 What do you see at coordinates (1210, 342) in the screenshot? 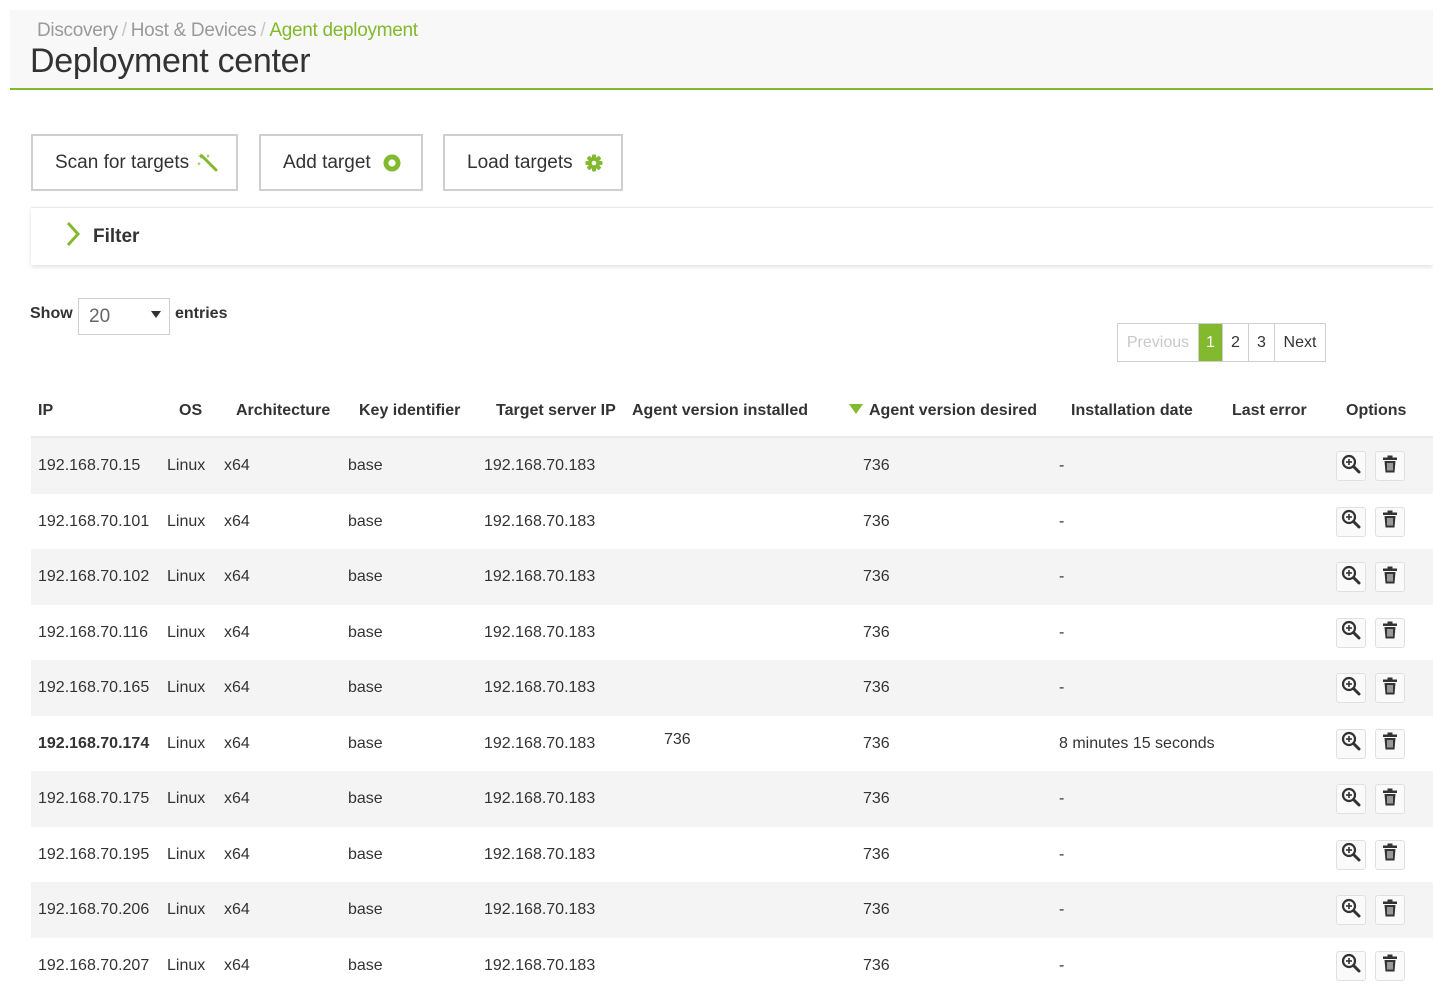
I see `pagination-page-1: 1` at bounding box center [1210, 342].